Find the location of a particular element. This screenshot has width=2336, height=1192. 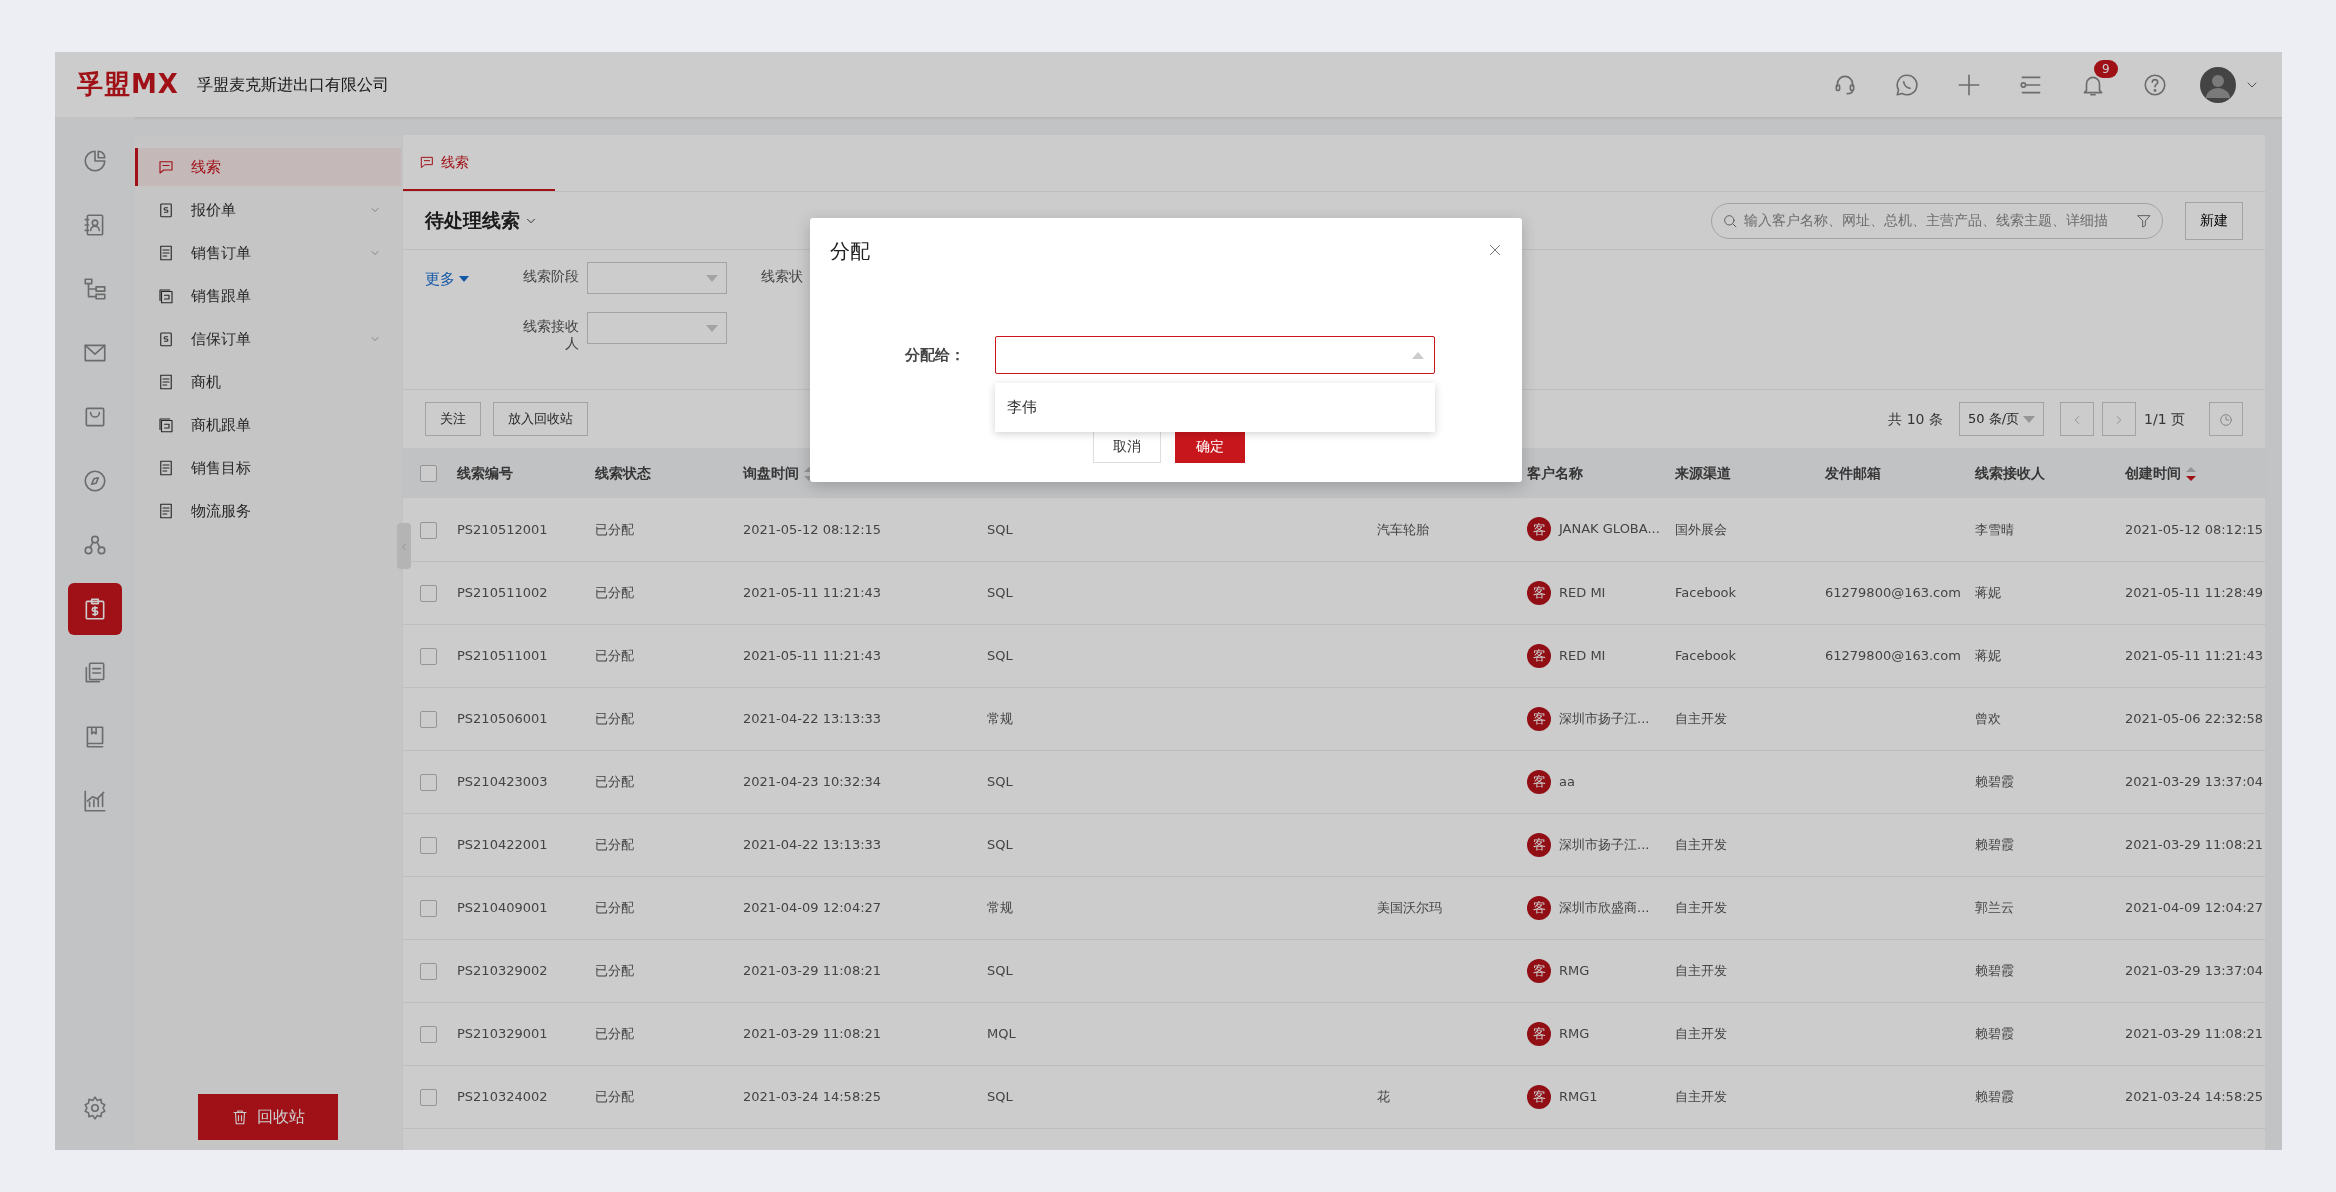

table-cell: 2021-04-09 12:04:27 is located at coordinates (2194, 907).